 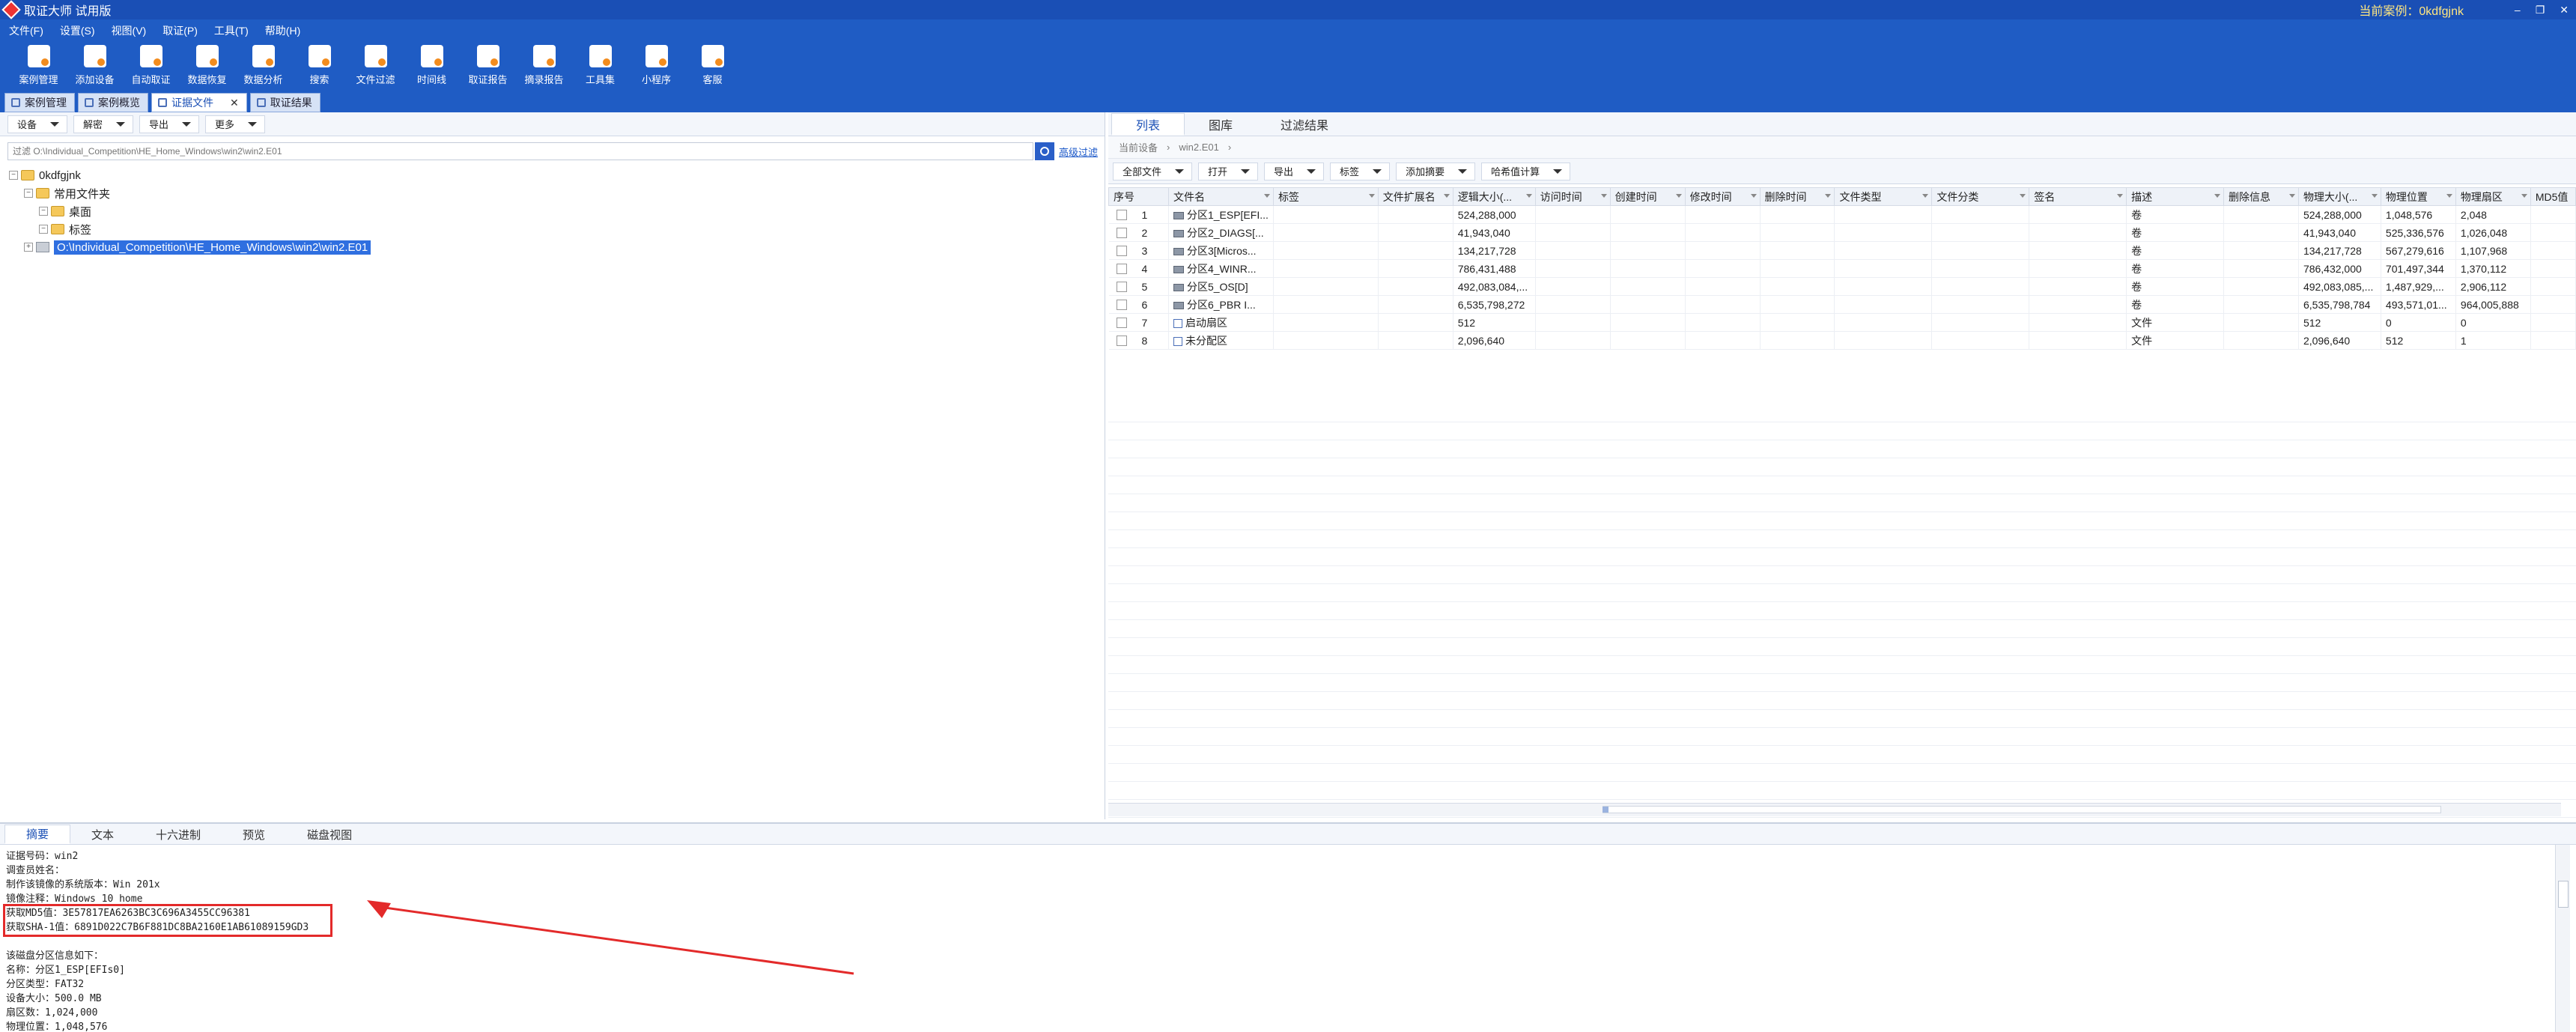 I want to click on tab-case-overview: 案例概览, so click(x=113, y=102).